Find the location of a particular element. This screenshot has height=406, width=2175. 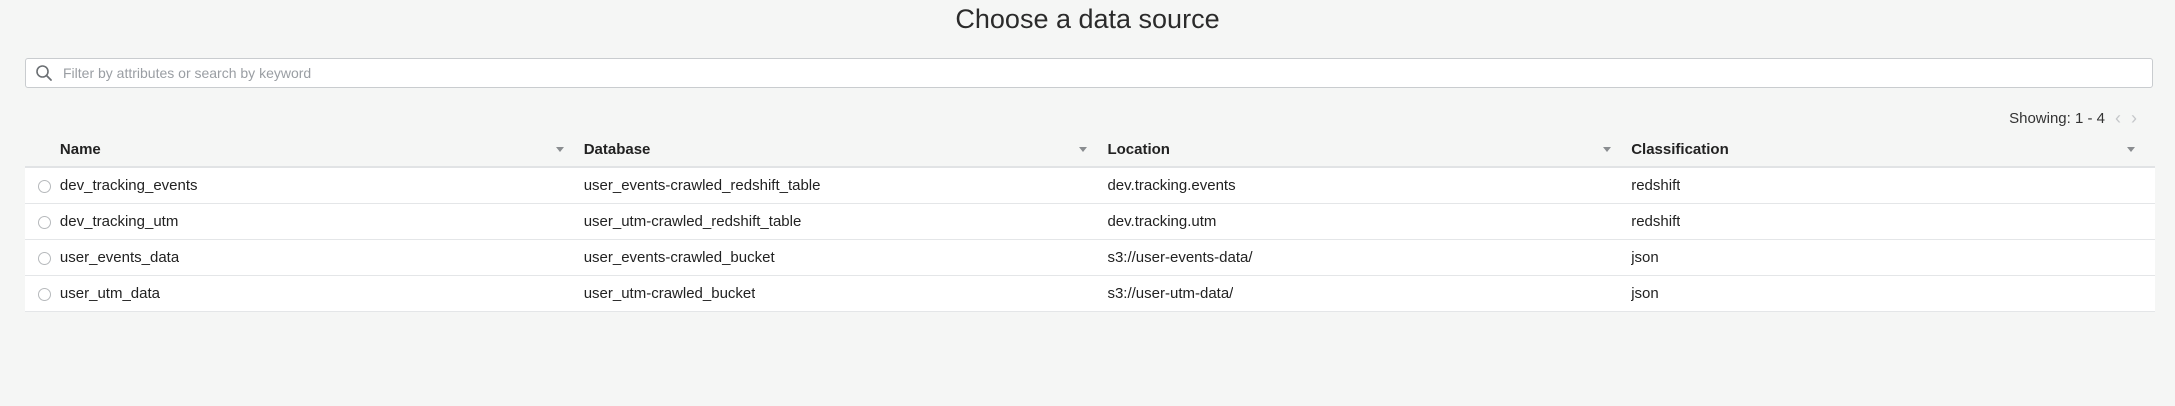

table-header: Name Database Location Classification is located at coordinates (1090, 150).